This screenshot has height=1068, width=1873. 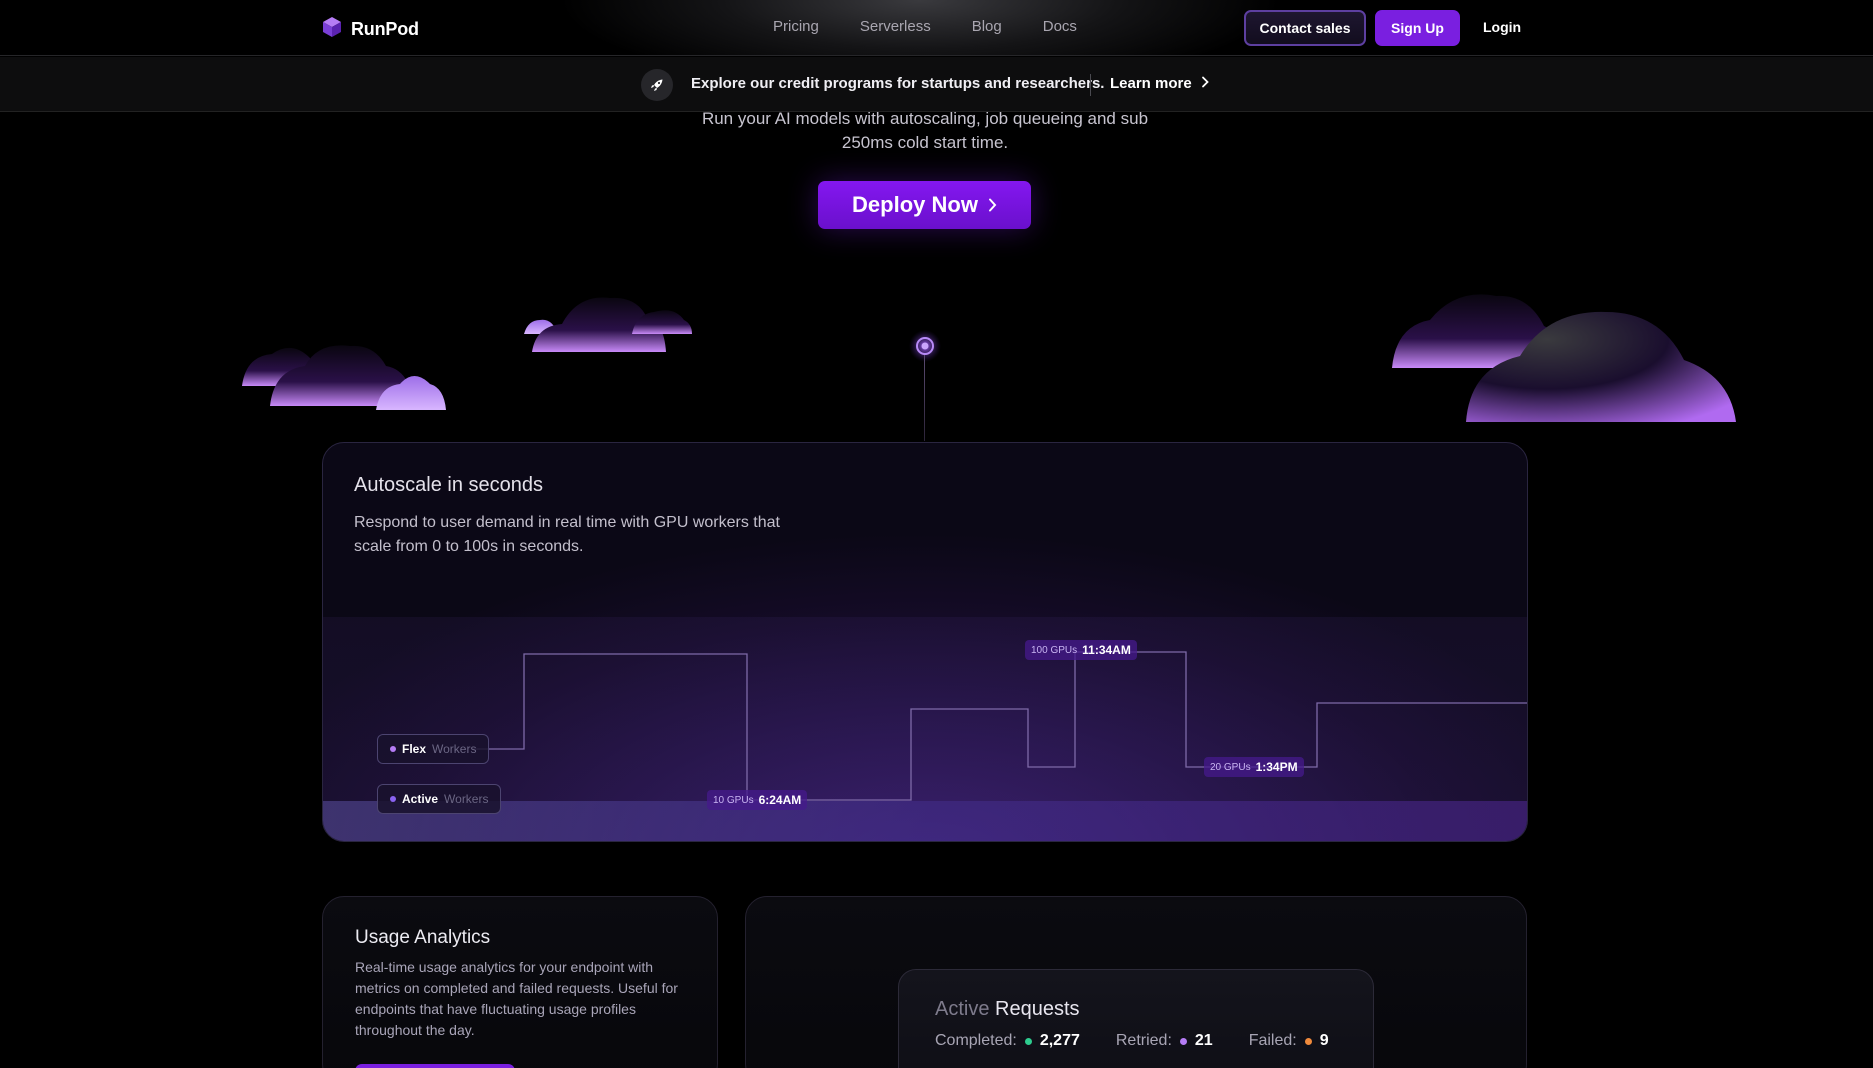 What do you see at coordinates (1037, 1009) in the screenshot?
I see `requests-title-main: Requests` at bounding box center [1037, 1009].